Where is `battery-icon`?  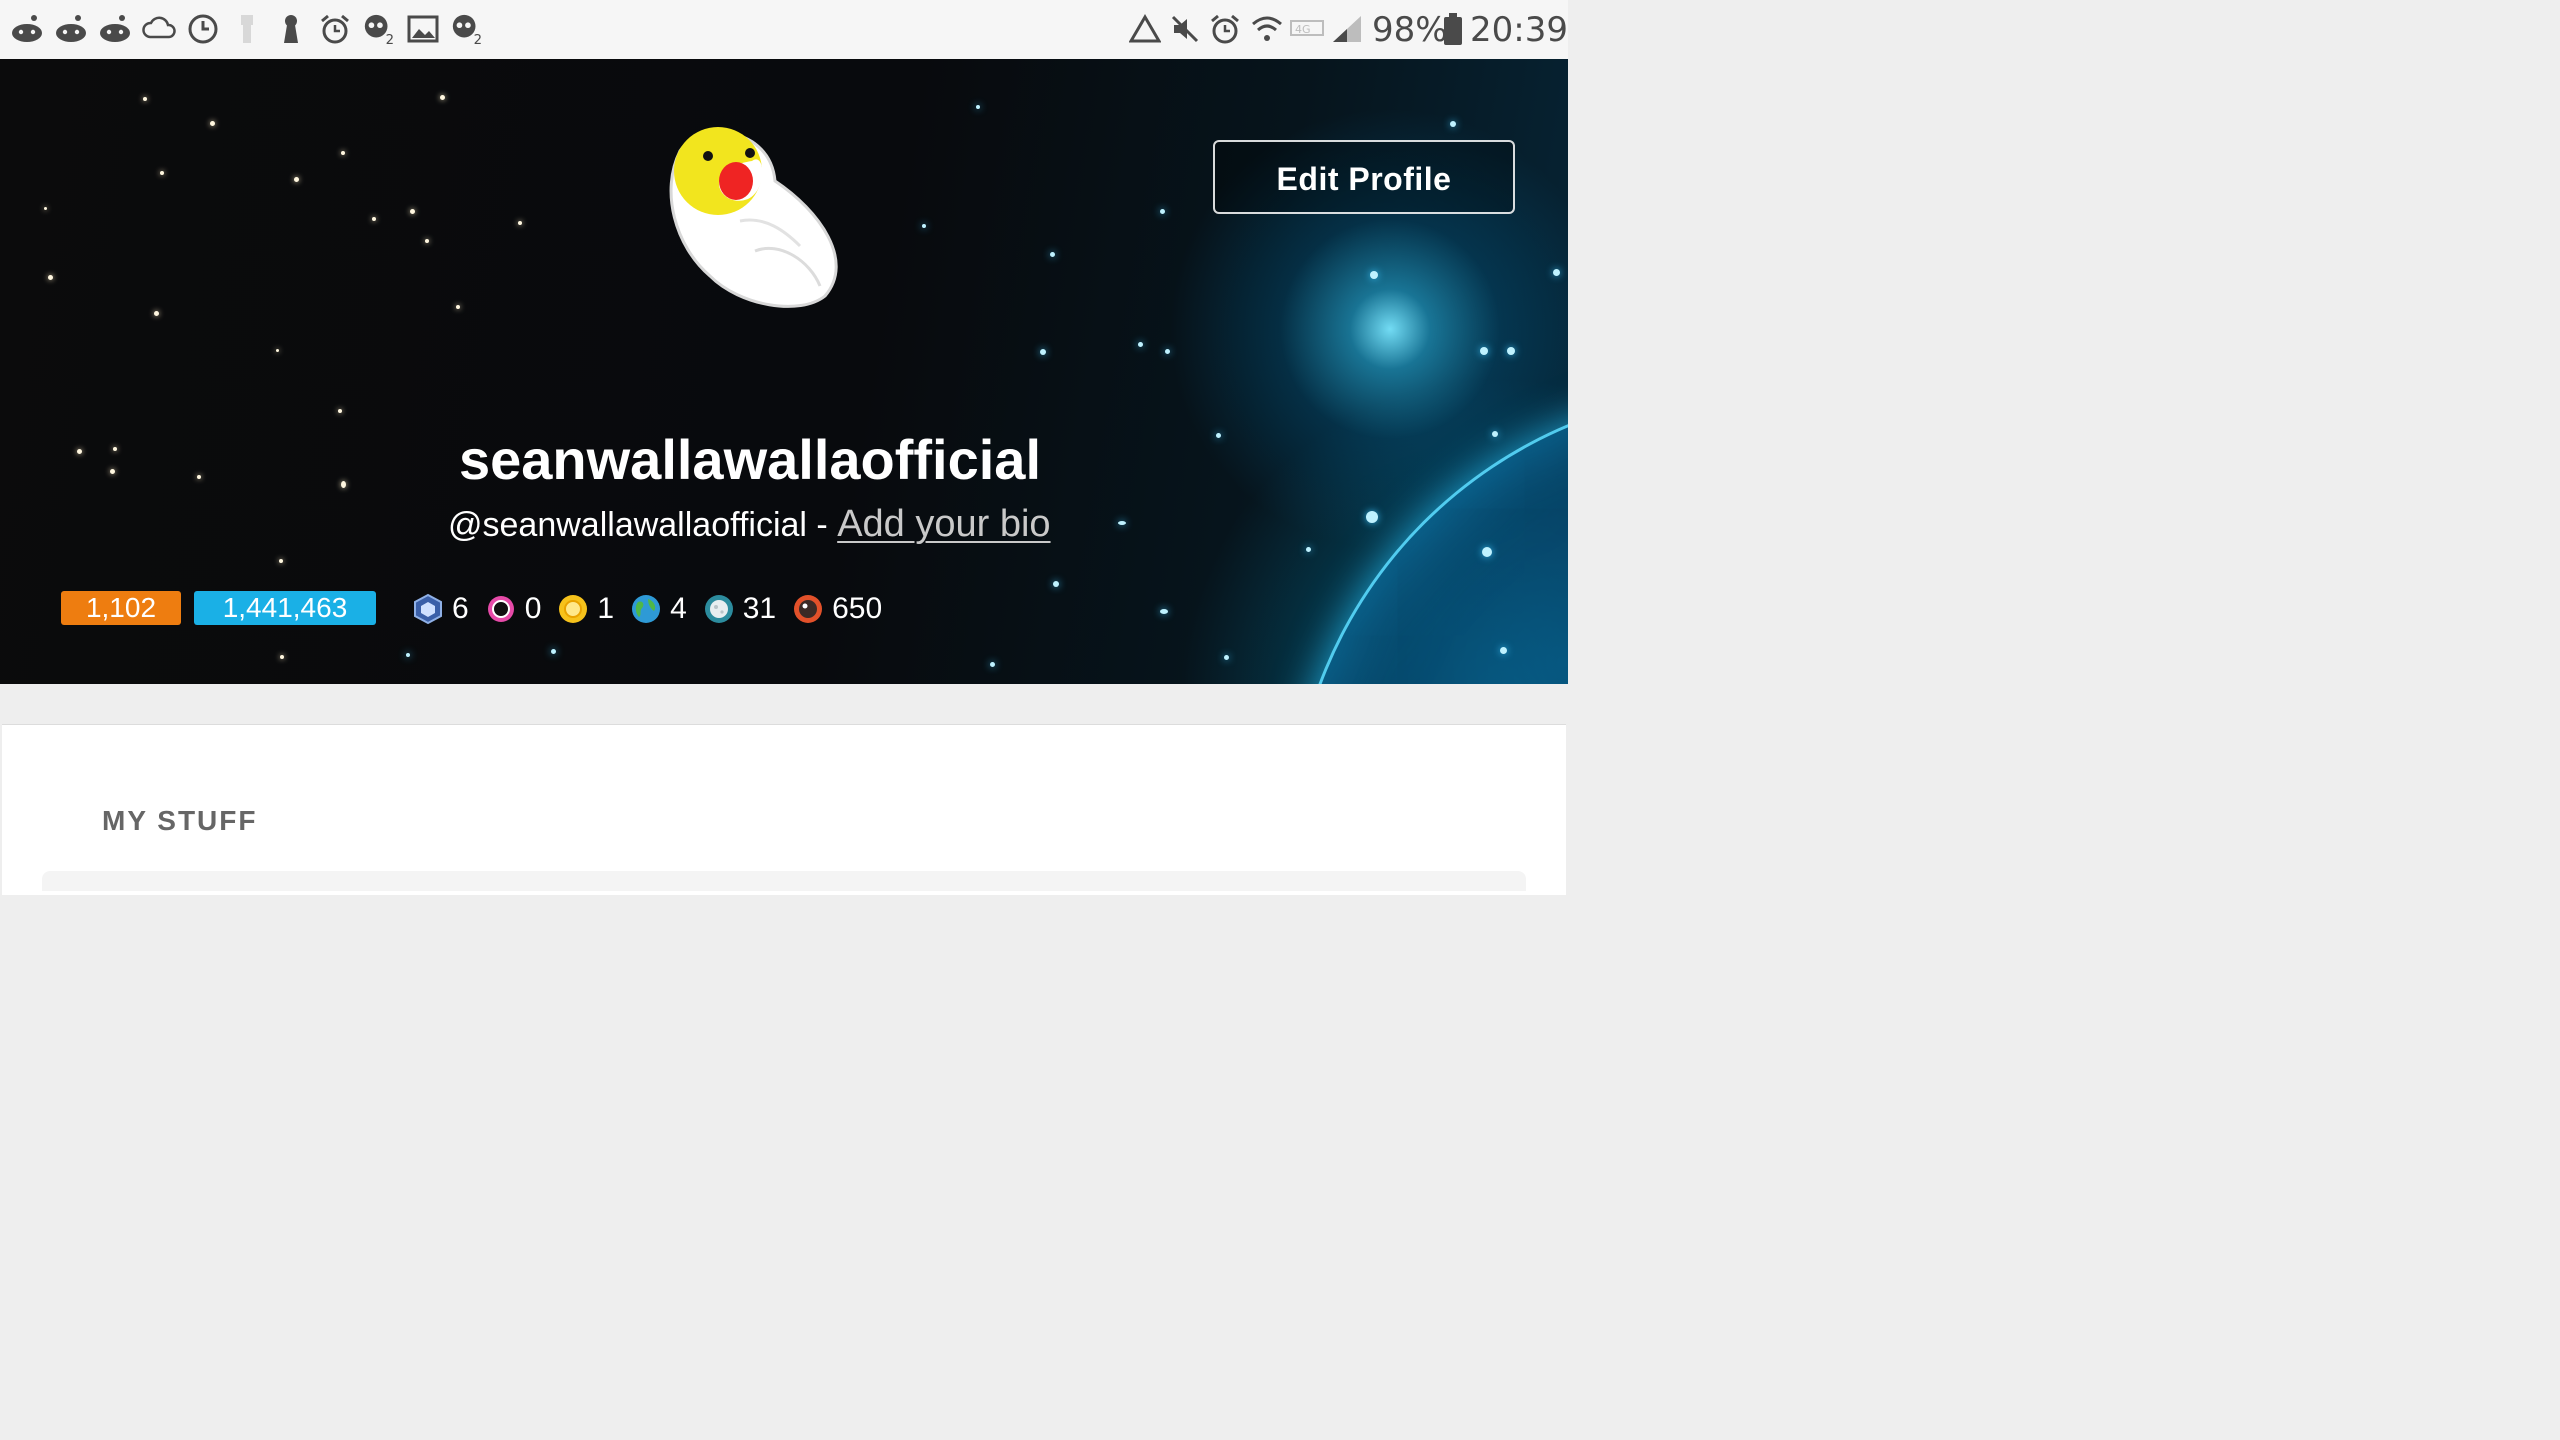 battery-icon is located at coordinates (1453, 29).